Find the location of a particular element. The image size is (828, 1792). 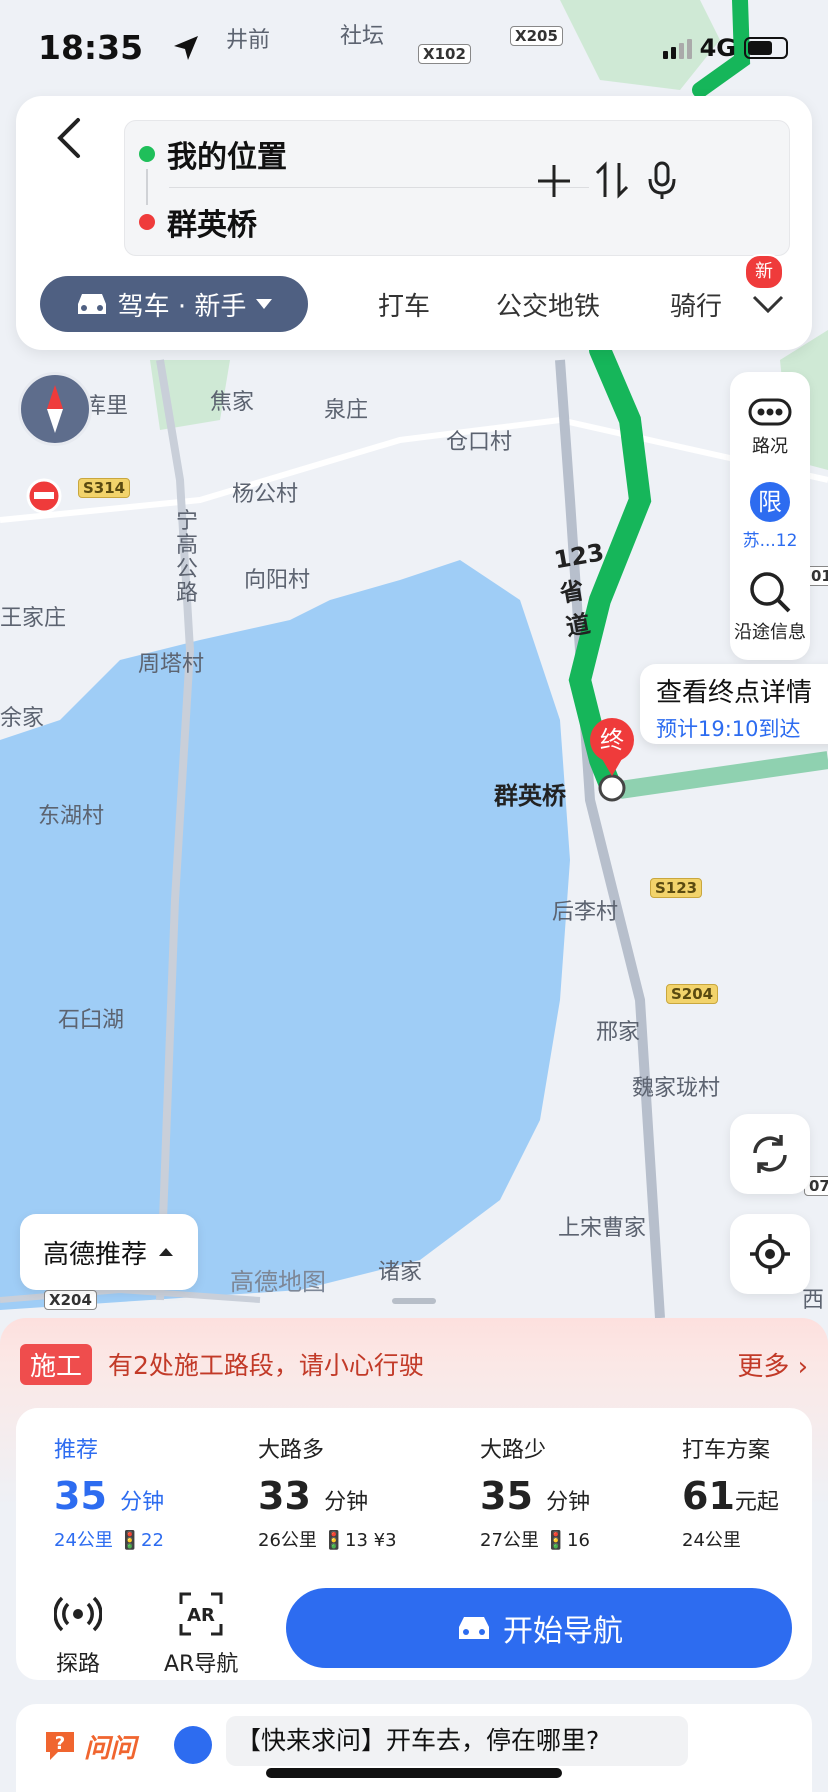

construction-tag: 施工 is located at coordinates (56, 1364).